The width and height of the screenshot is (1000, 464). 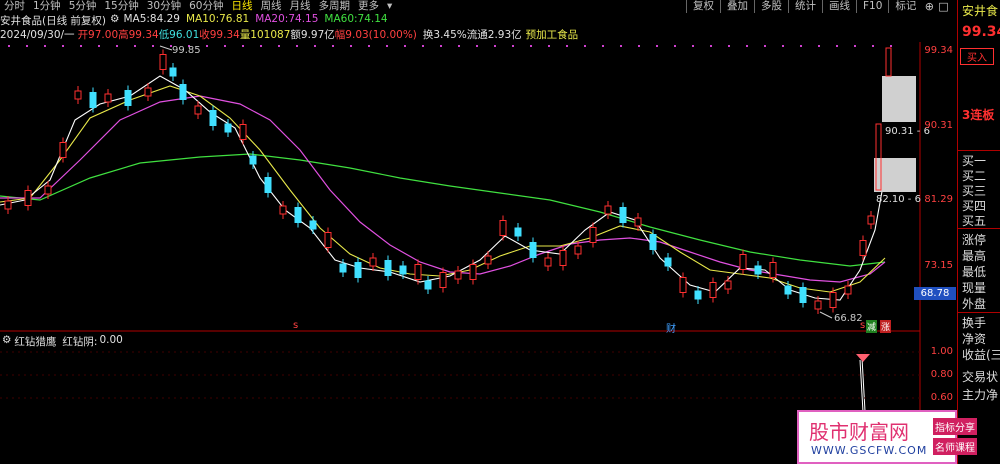 I want to click on axis-tick: 81.29, so click(x=938, y=199).